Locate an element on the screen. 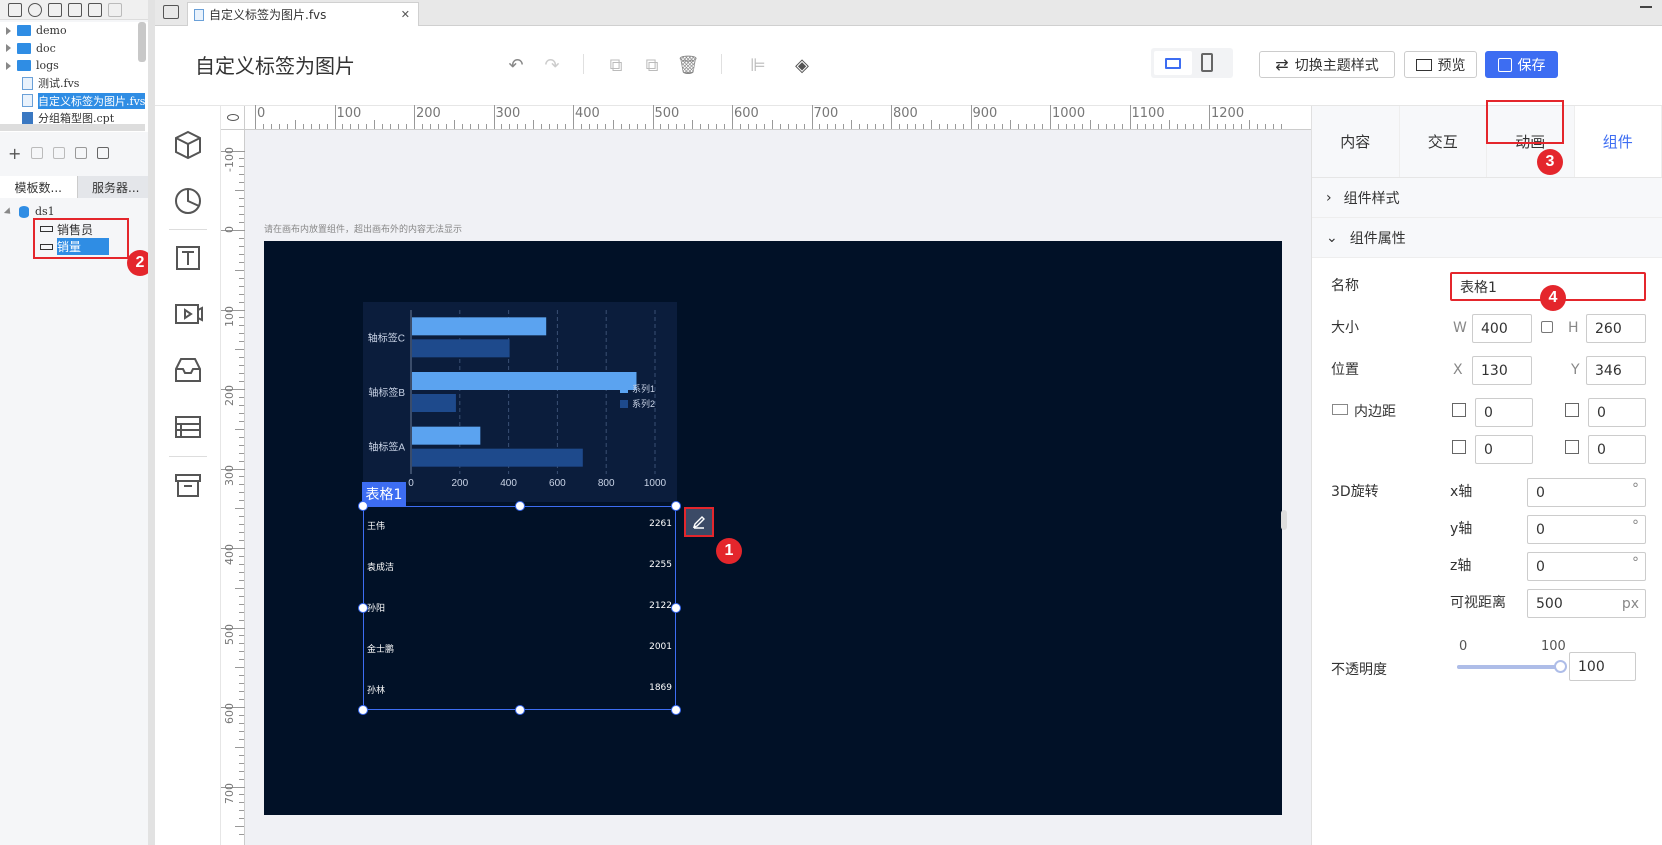 The height and width of the screenshot is (845, 1662). tree-item-logs: logs is located at coordinates (74, 66).